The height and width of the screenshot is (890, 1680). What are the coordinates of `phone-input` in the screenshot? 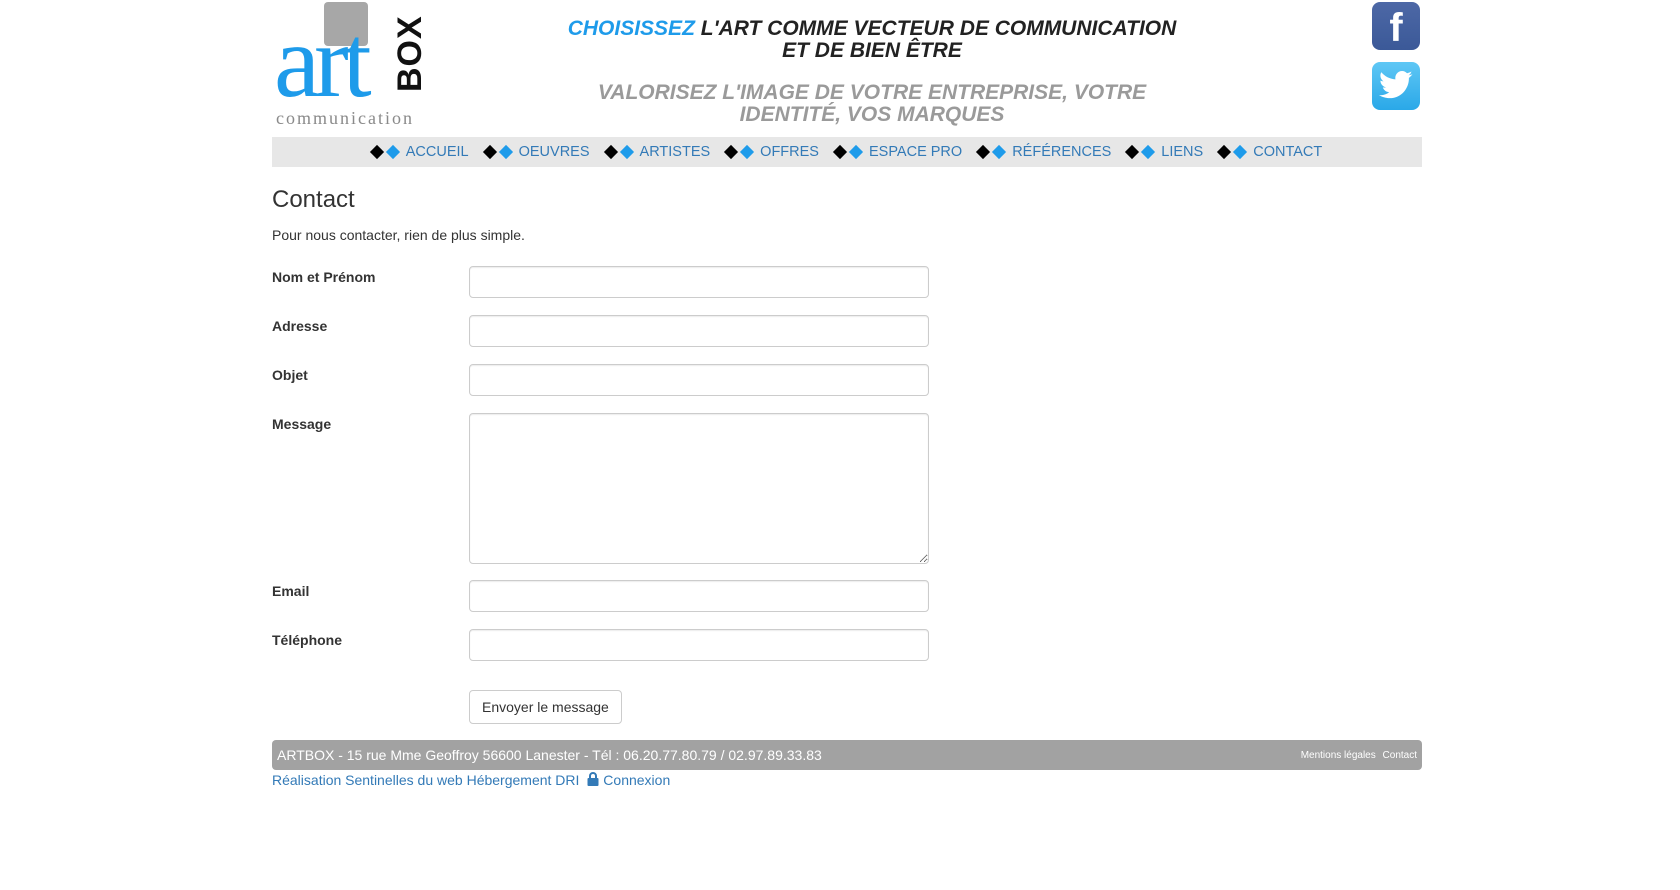 It's located at (699, 645).